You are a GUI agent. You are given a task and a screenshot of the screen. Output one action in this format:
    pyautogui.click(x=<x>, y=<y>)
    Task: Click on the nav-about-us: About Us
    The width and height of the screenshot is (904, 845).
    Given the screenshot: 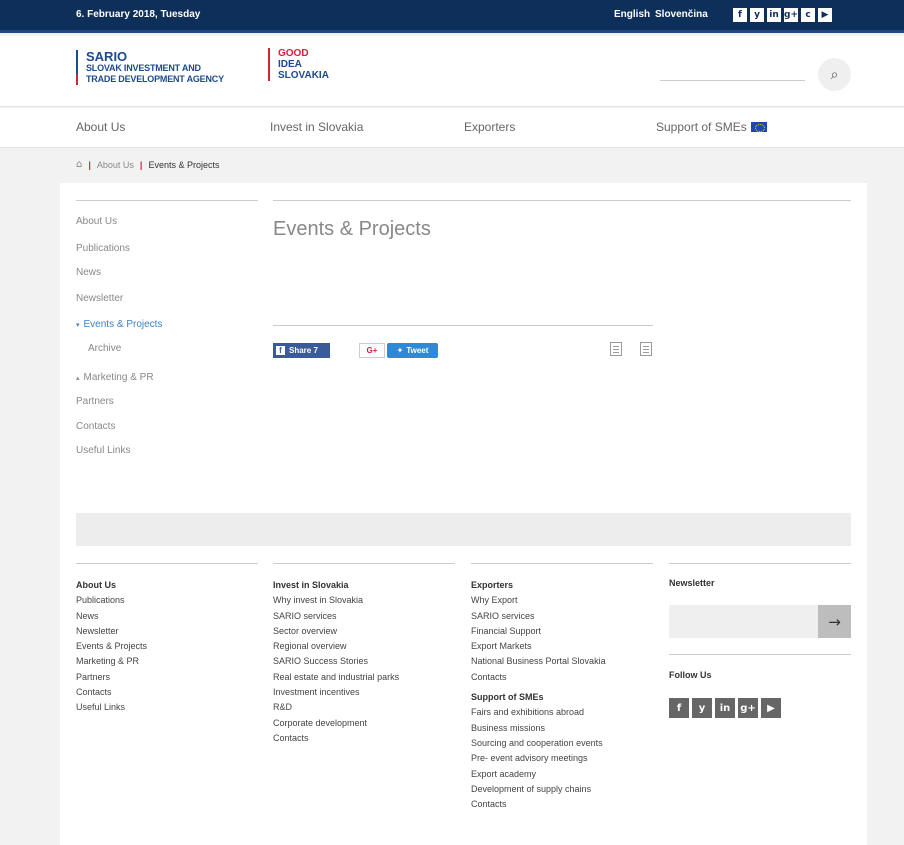 What is the action you would take?
    pyautogui.click(x=100, y=127)
    